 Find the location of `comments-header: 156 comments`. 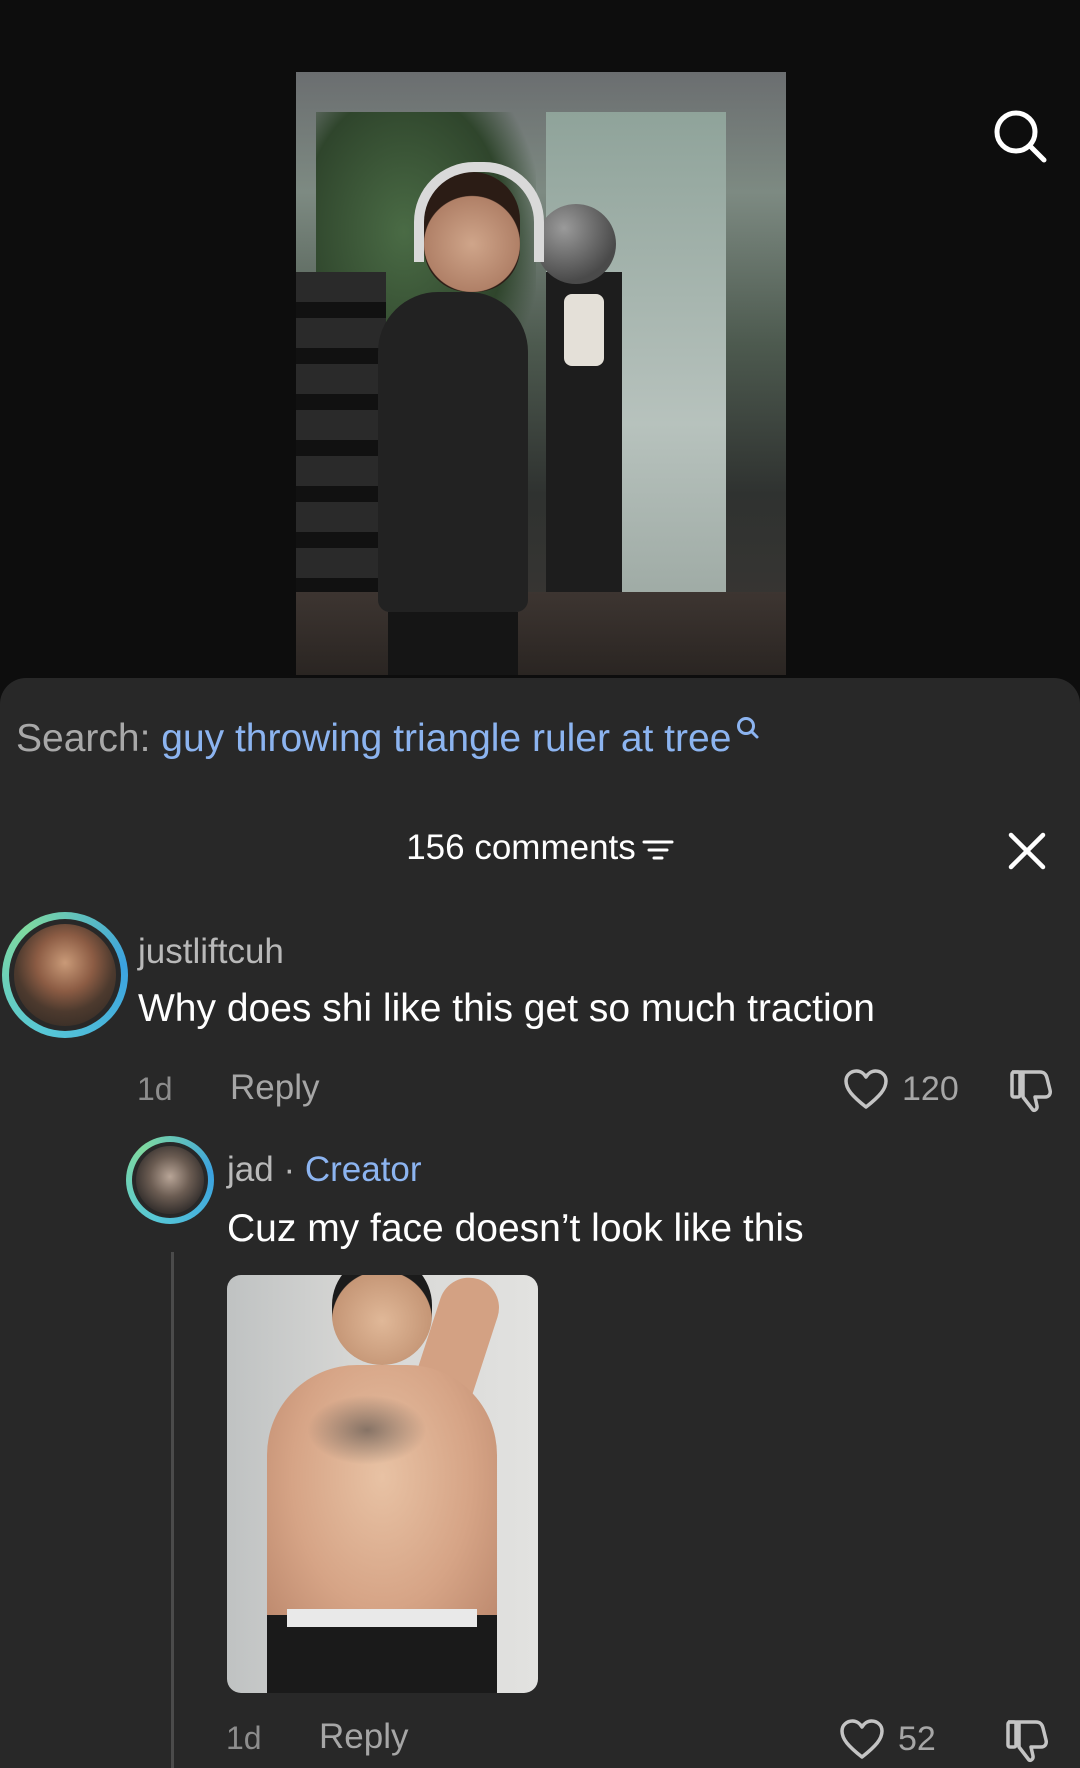

comments-header: 156 comments is located at coordinates (540, 848).